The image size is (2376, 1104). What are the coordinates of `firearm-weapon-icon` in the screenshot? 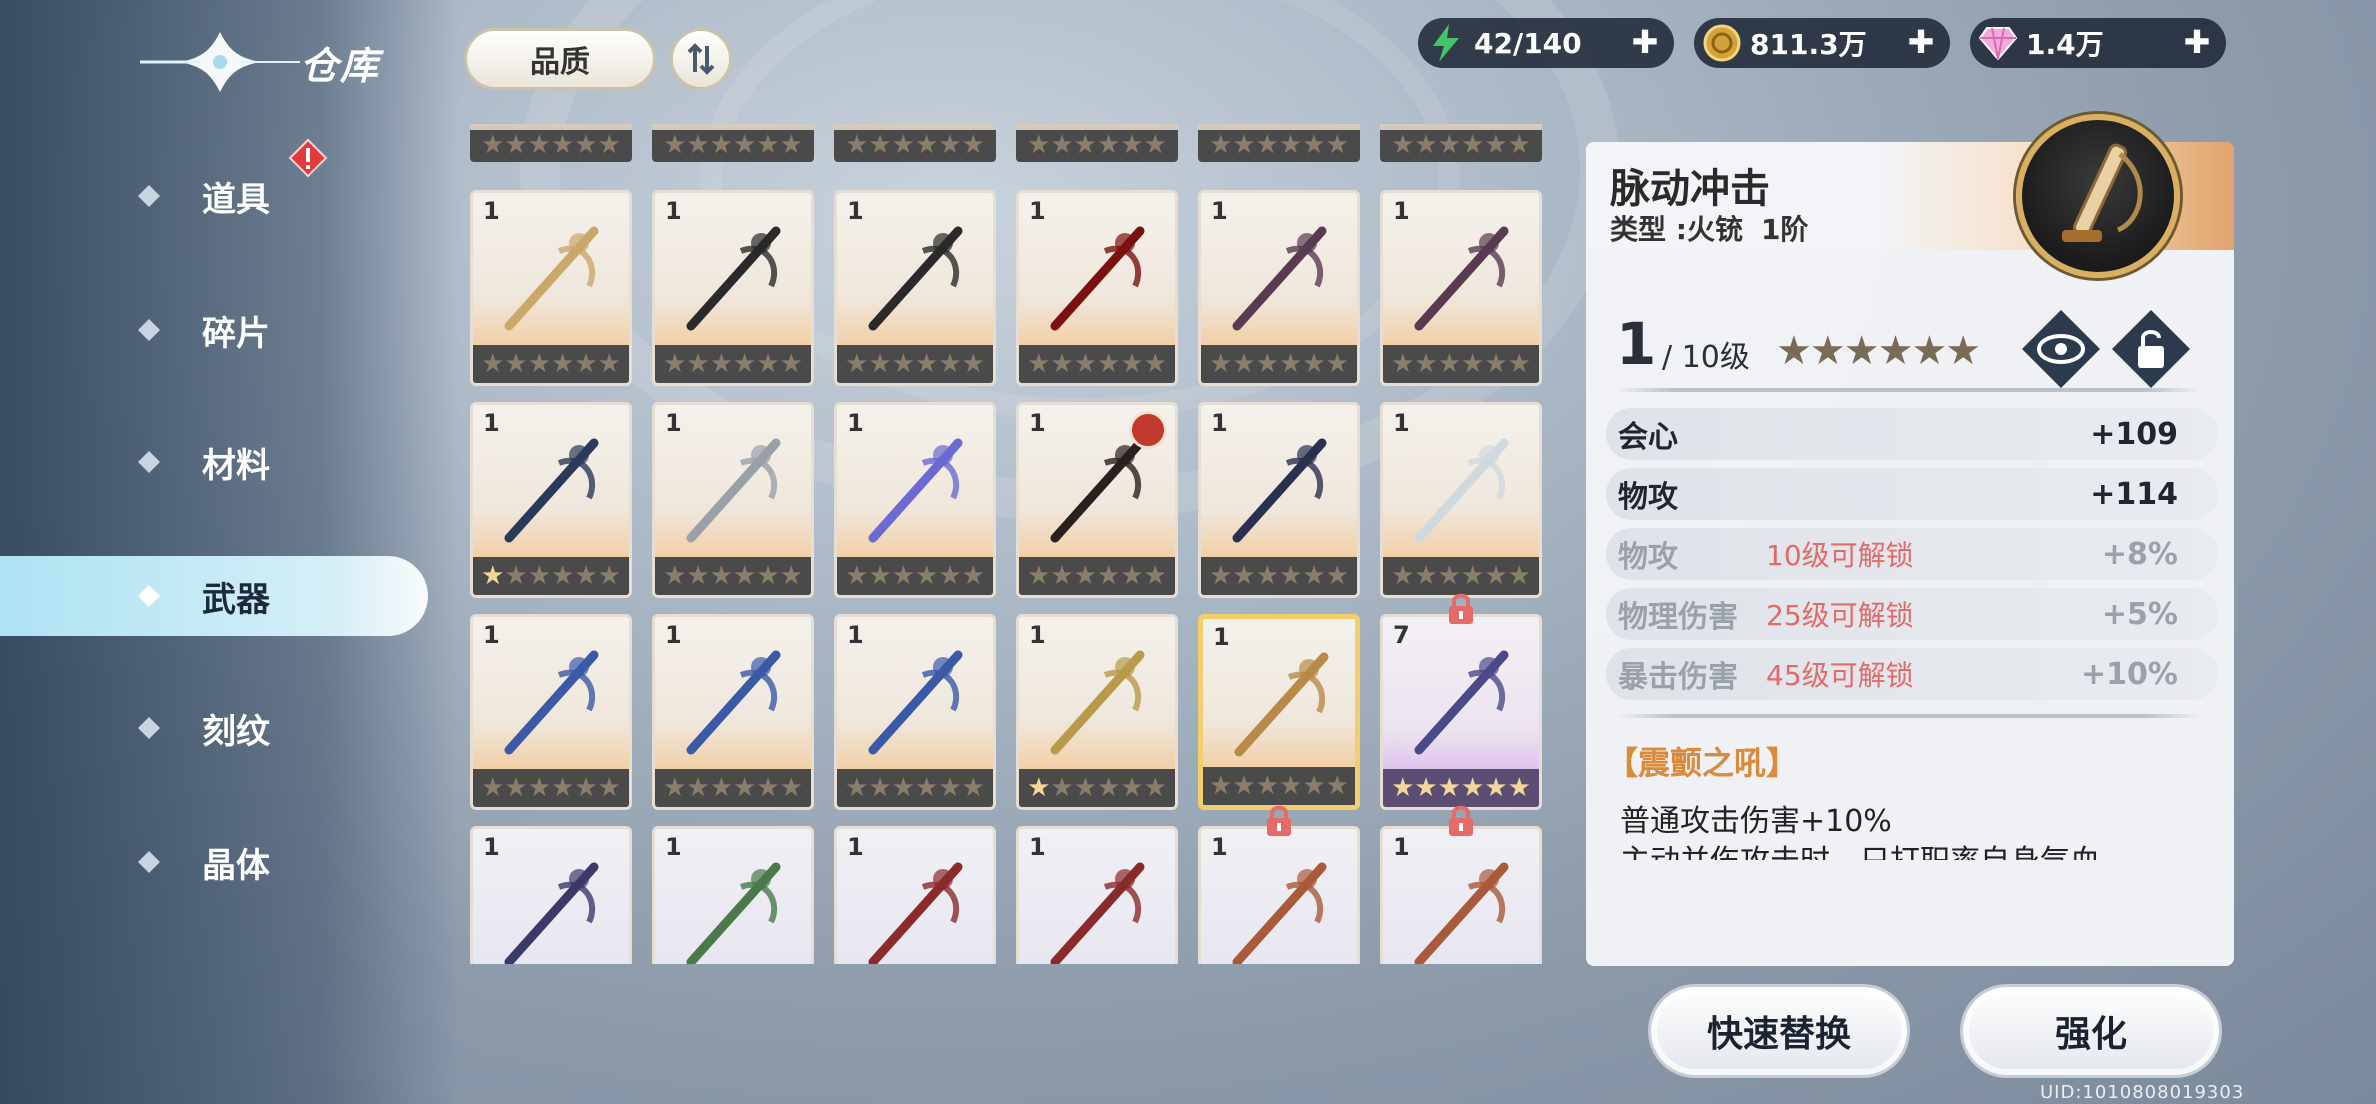 It's located at (2102, 192).